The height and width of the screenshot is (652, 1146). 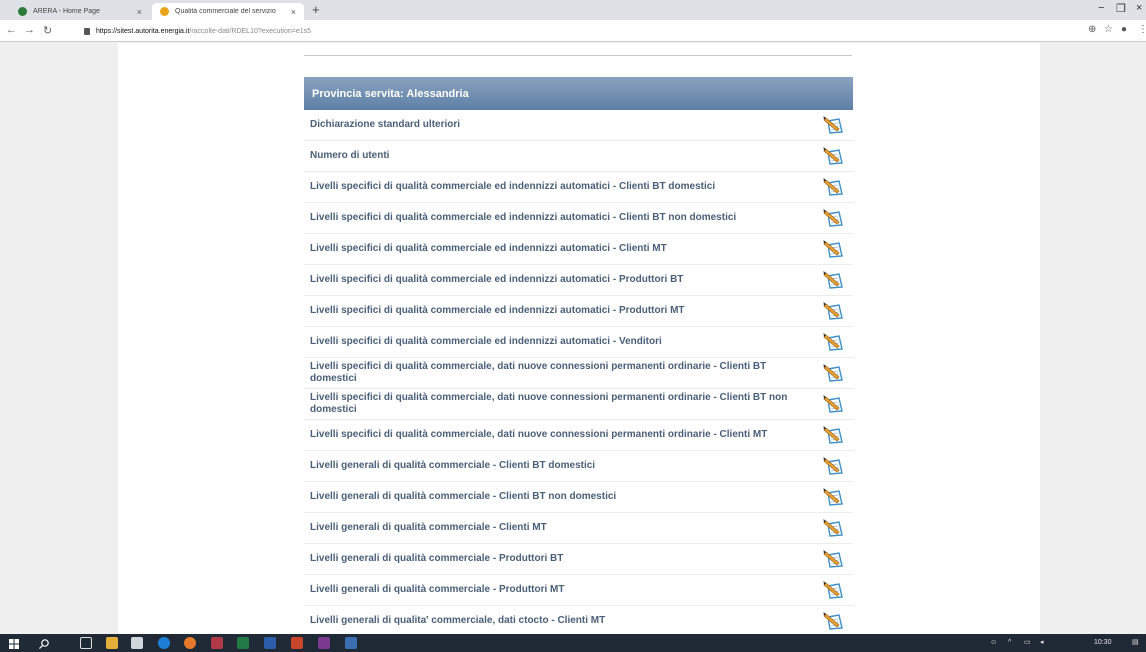 I want to click on excel-icon, so click(x=243, y=643).